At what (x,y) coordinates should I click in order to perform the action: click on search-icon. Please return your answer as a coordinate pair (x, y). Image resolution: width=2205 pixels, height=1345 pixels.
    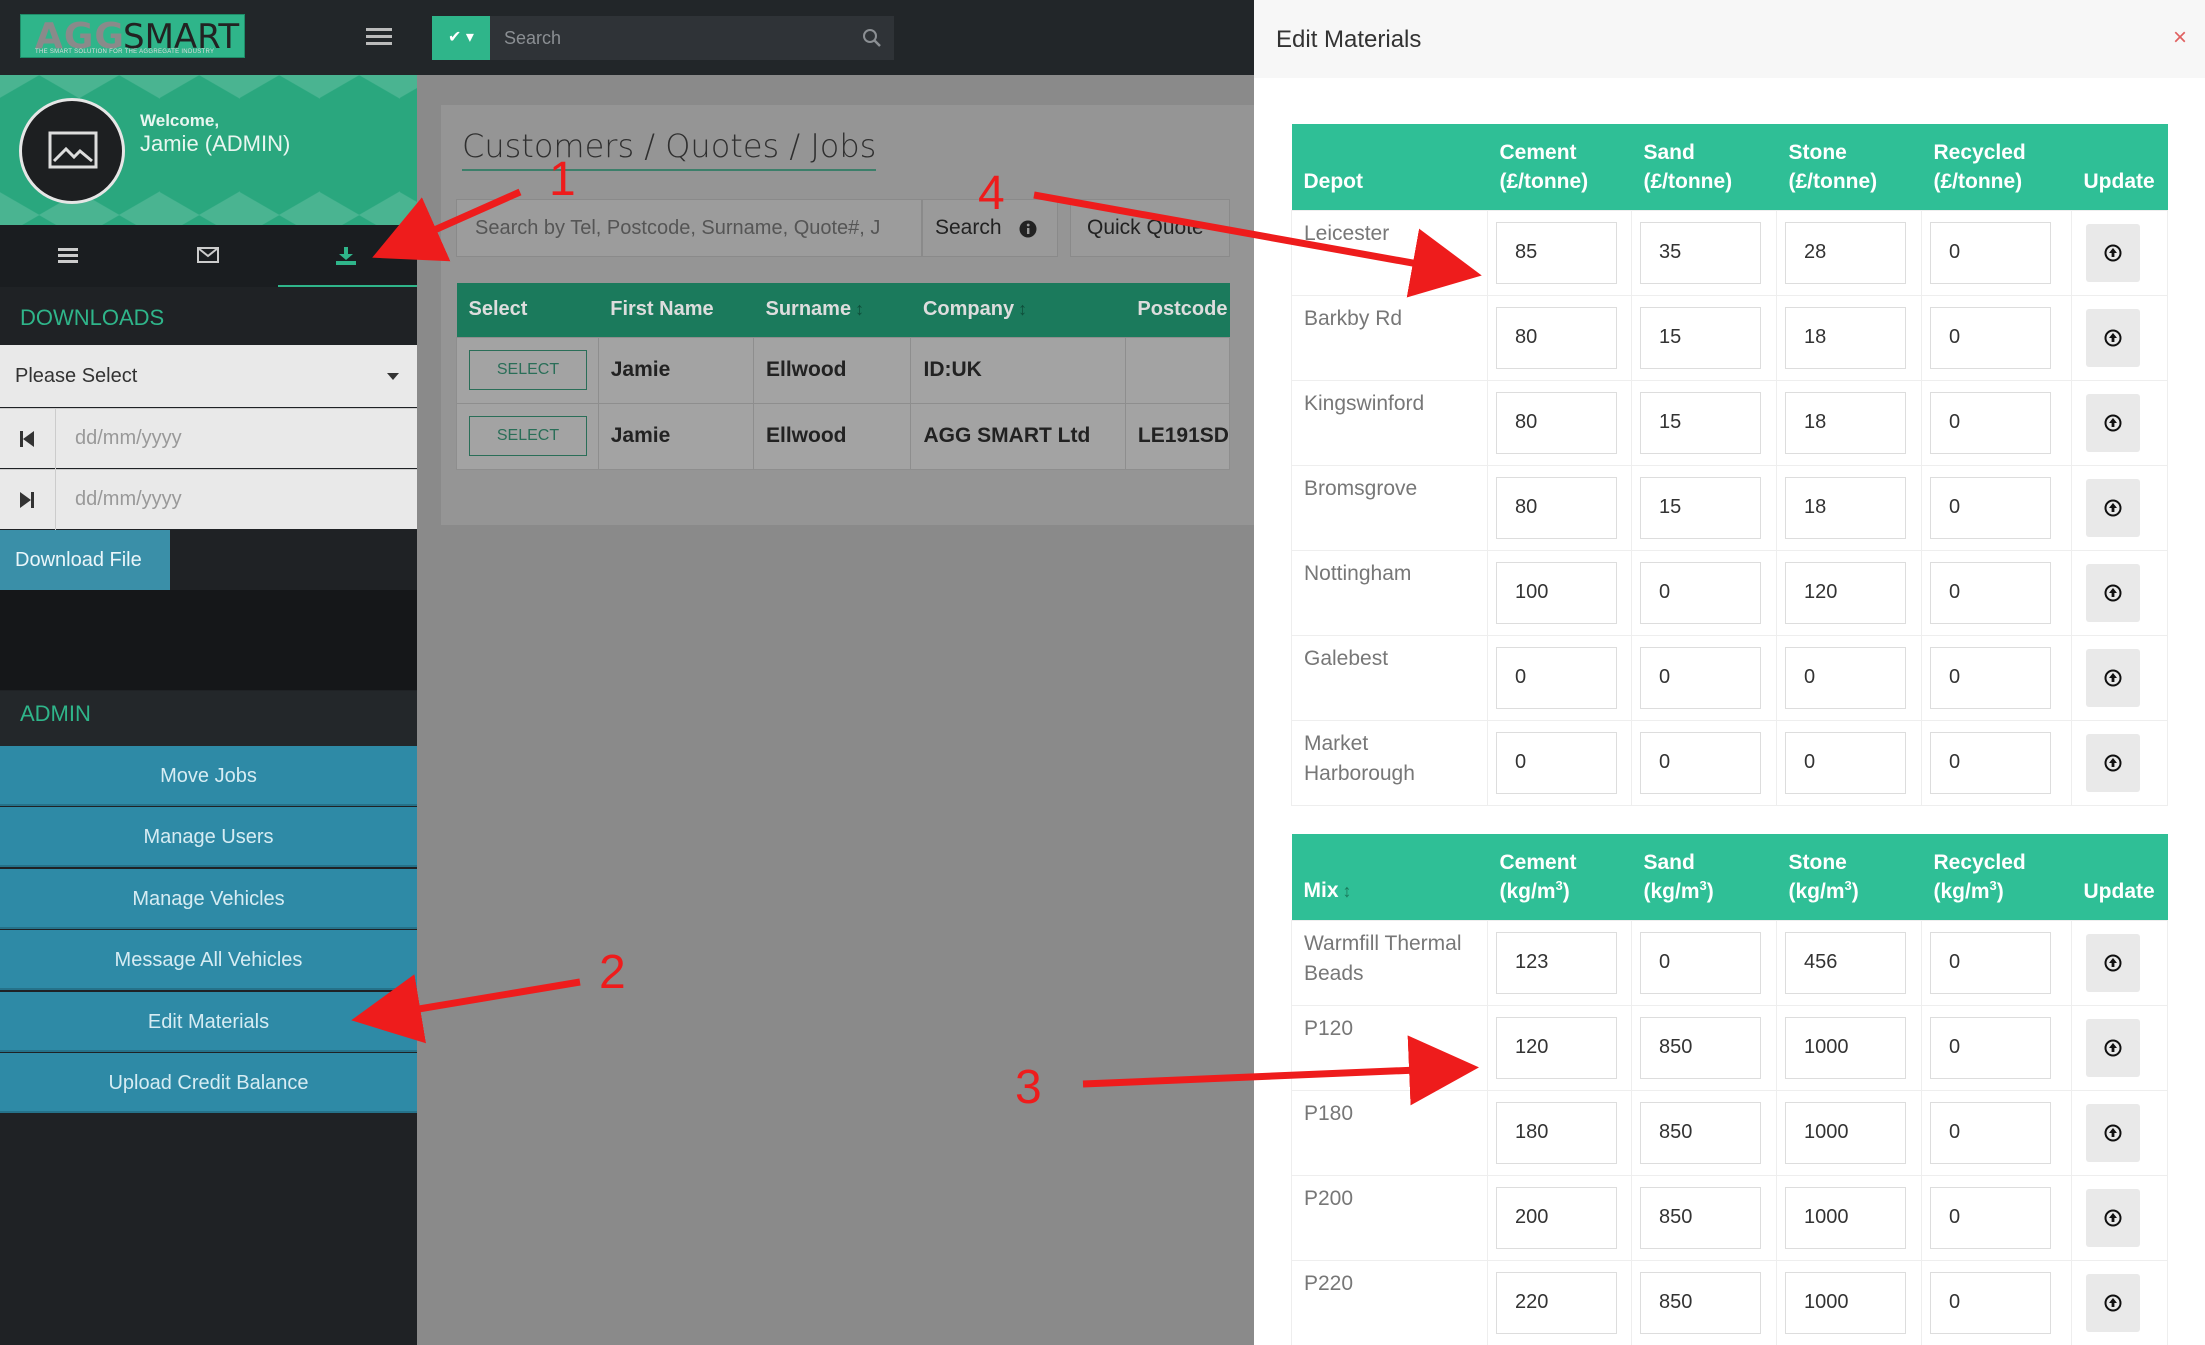
    Looking at the image, I should click on (872, 38).